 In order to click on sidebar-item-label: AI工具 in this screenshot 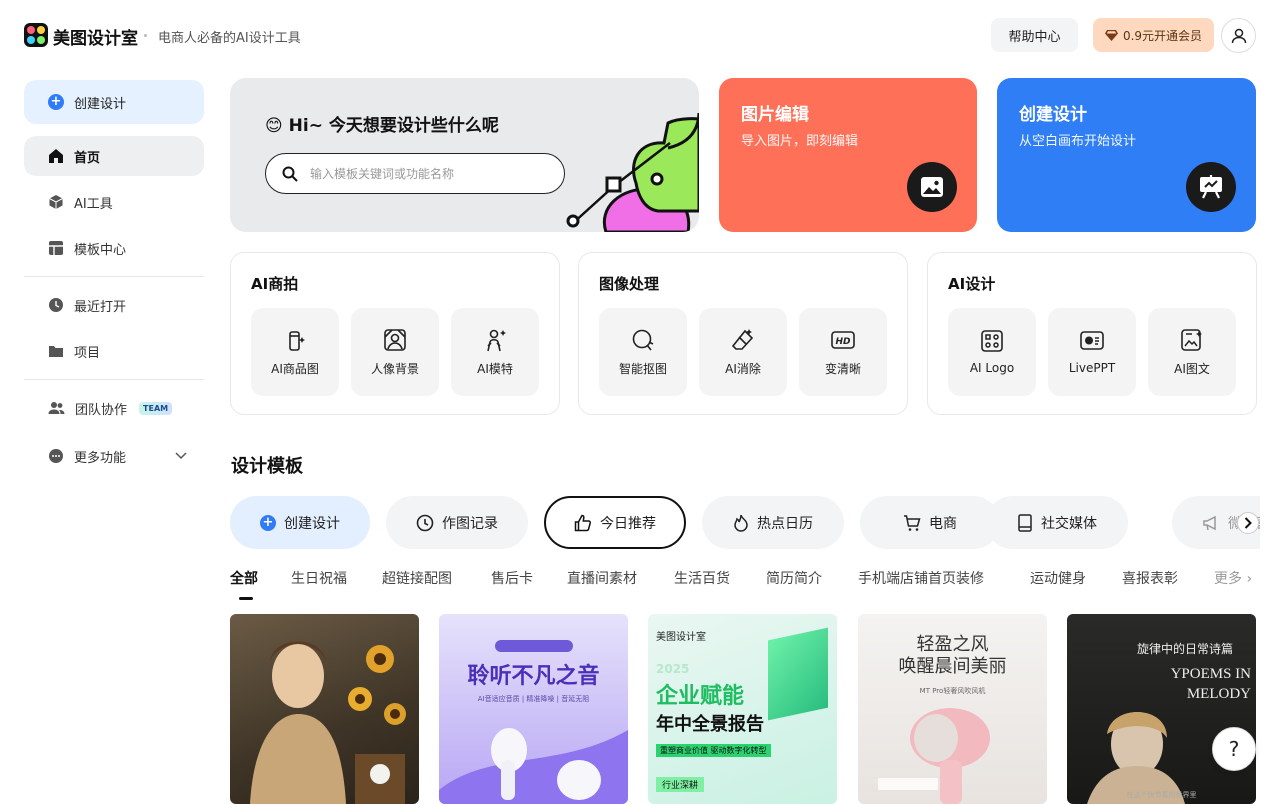, I will do `click(93, 204)`.